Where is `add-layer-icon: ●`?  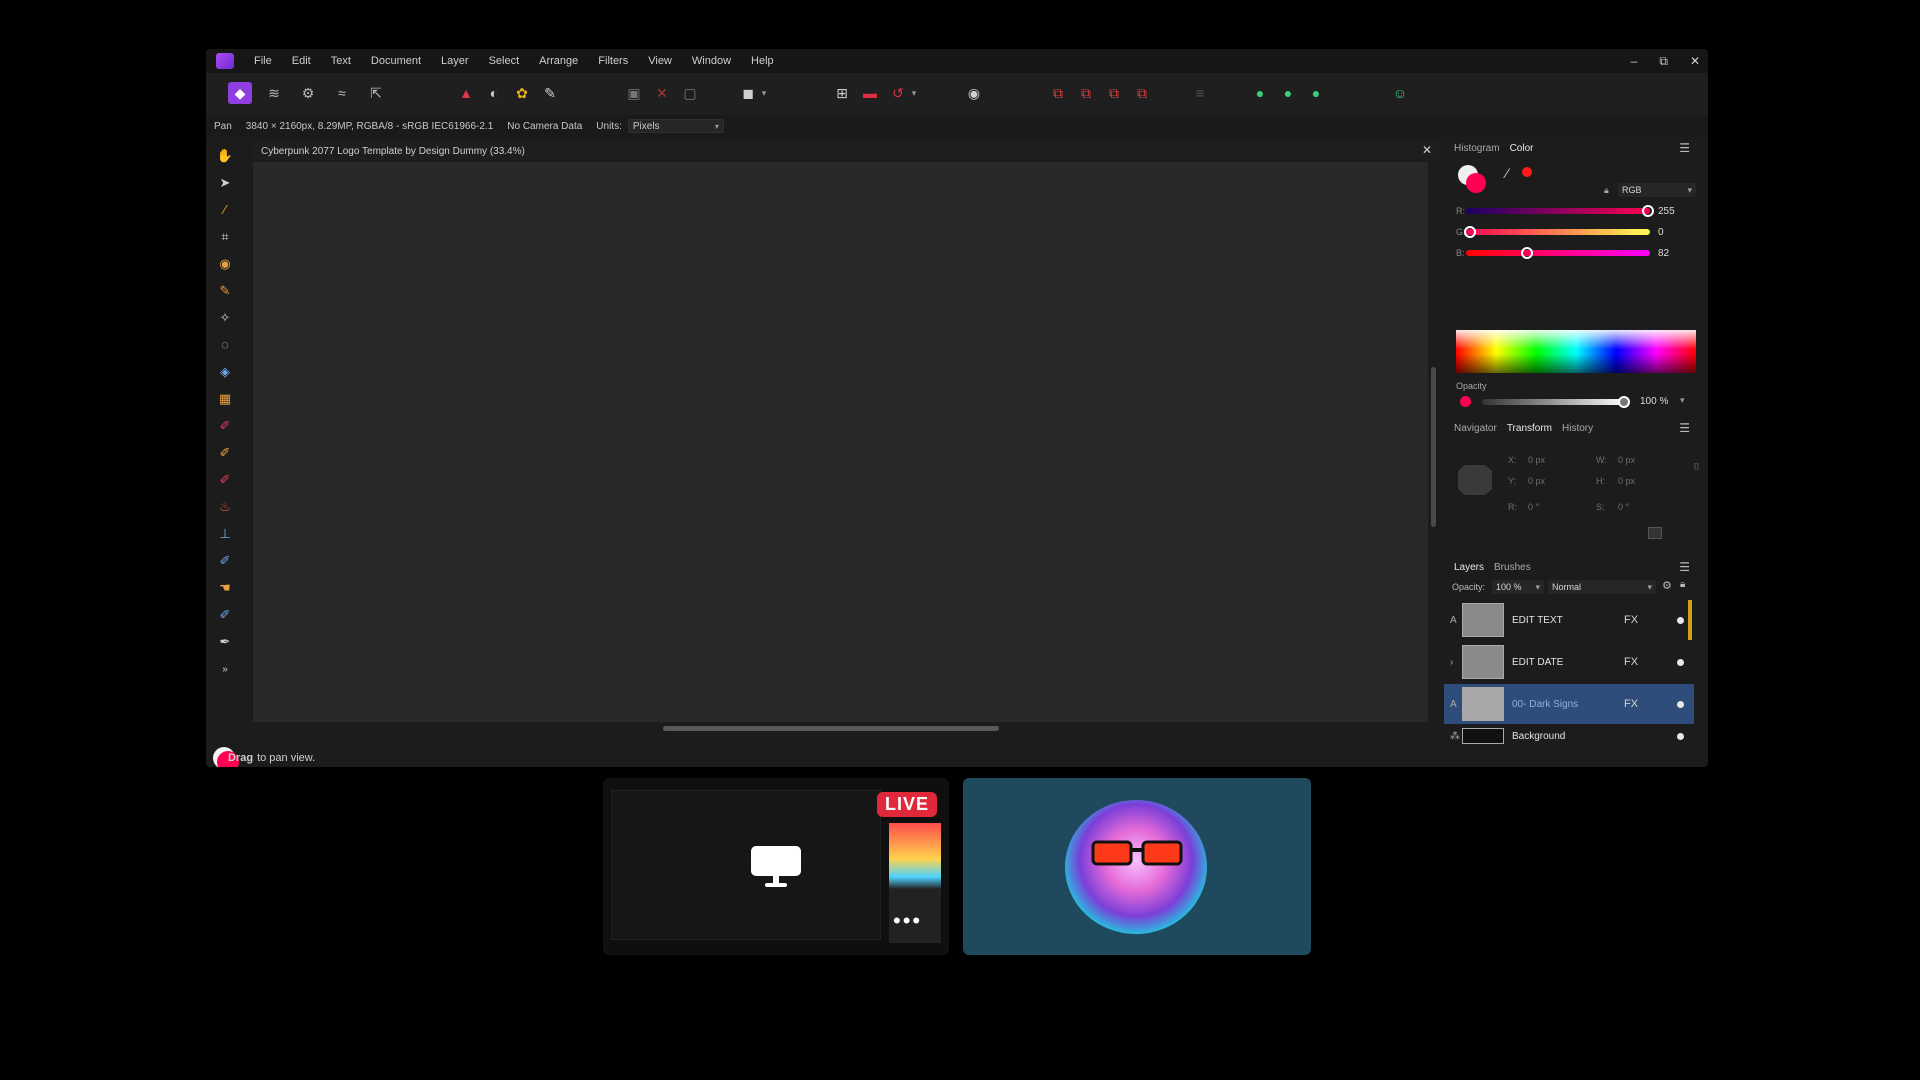
add-layer-icon: ● is located at coordinates (1260, 93).